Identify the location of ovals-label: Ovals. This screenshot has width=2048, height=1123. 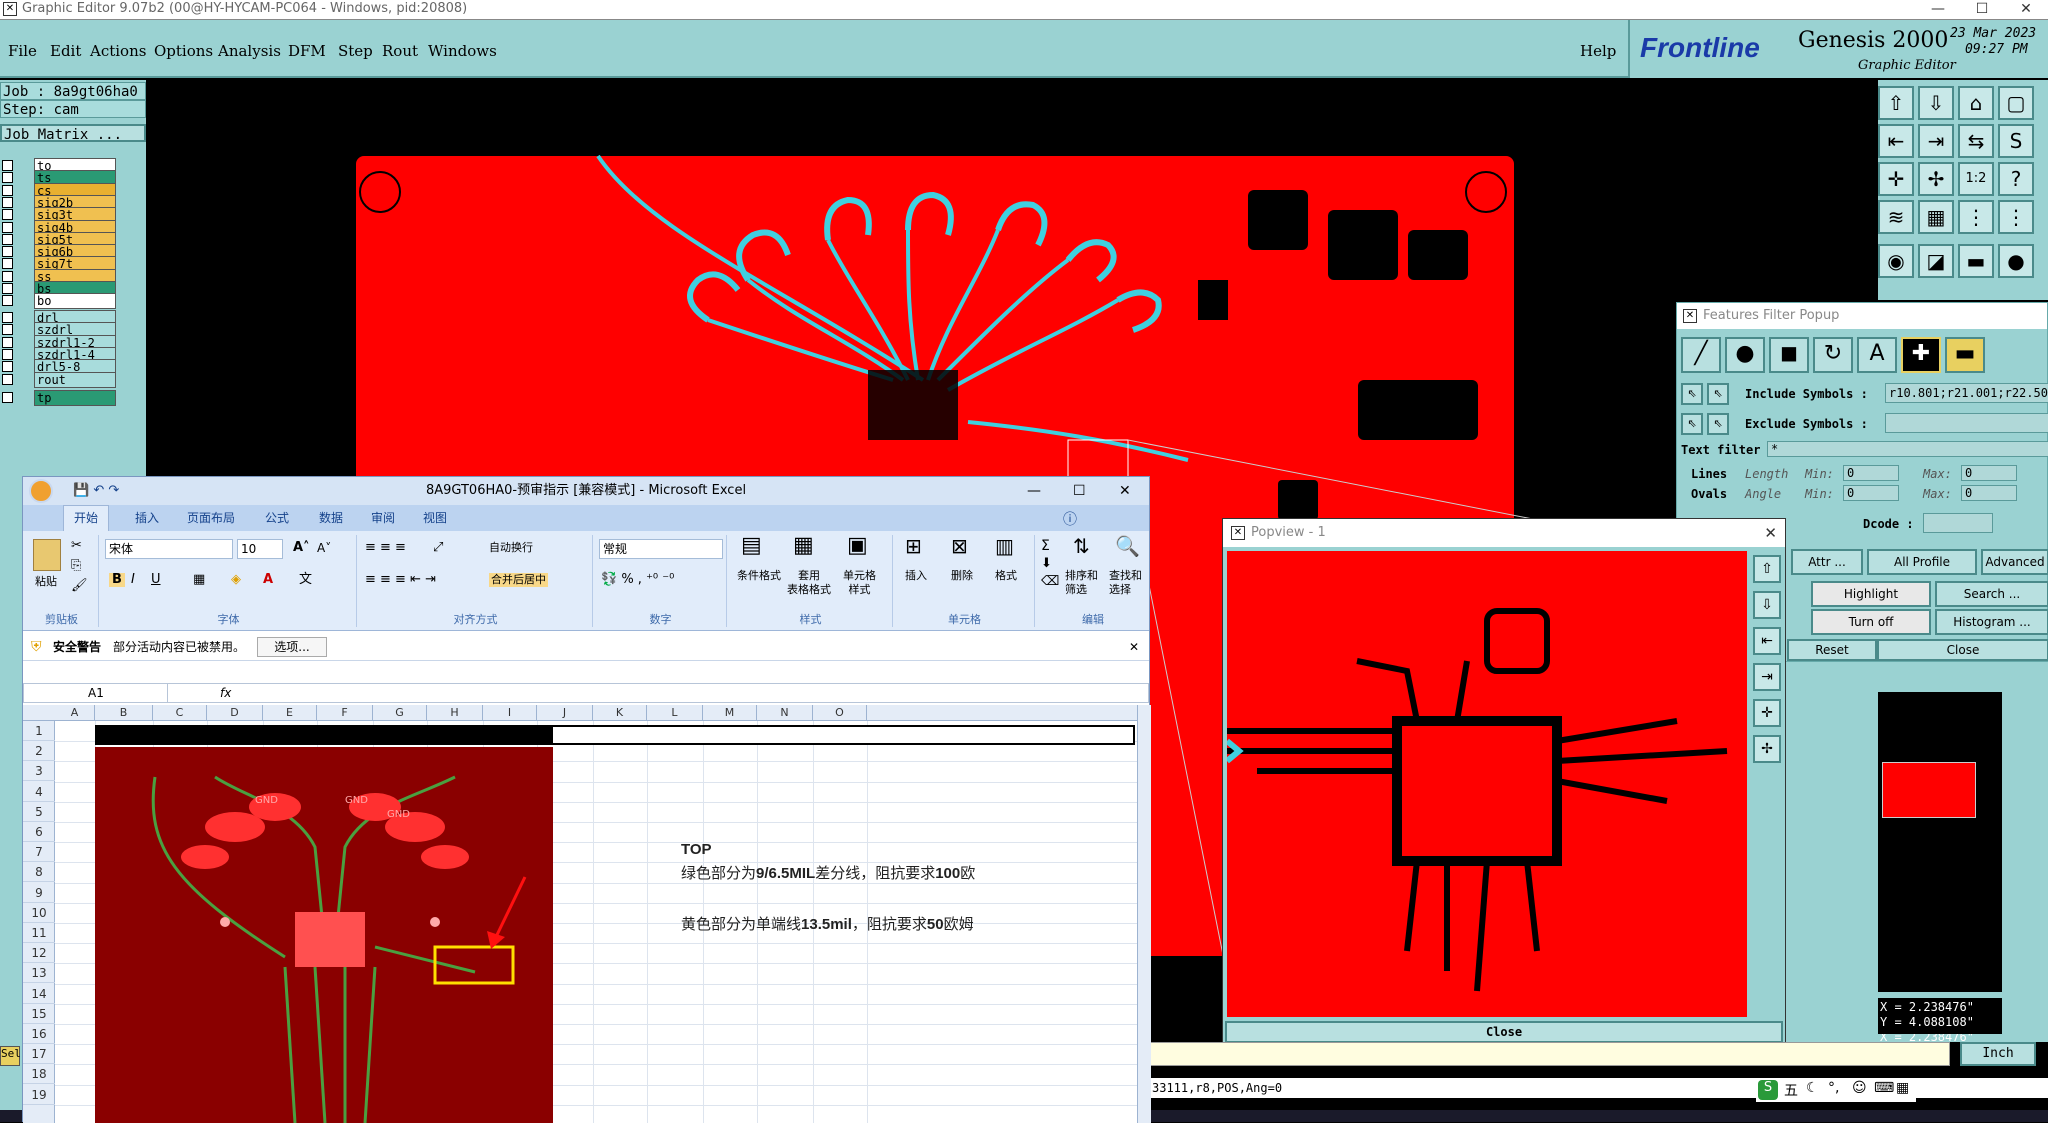
(1709, 494).